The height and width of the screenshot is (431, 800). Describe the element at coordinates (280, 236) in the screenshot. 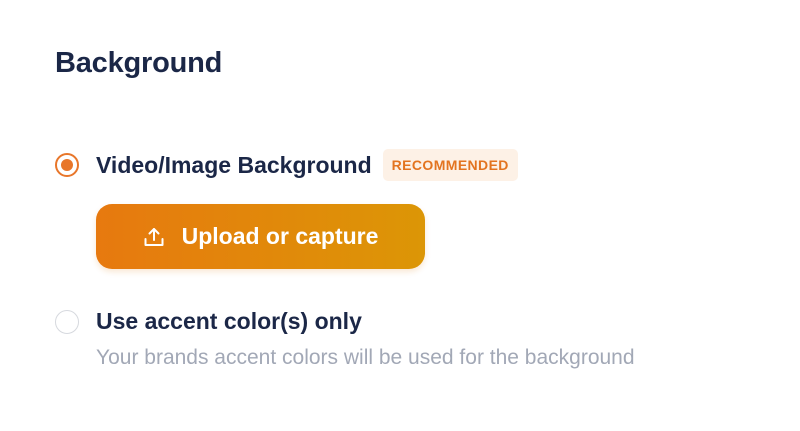

I see `upload-button-label: Upload or capture` at that location.